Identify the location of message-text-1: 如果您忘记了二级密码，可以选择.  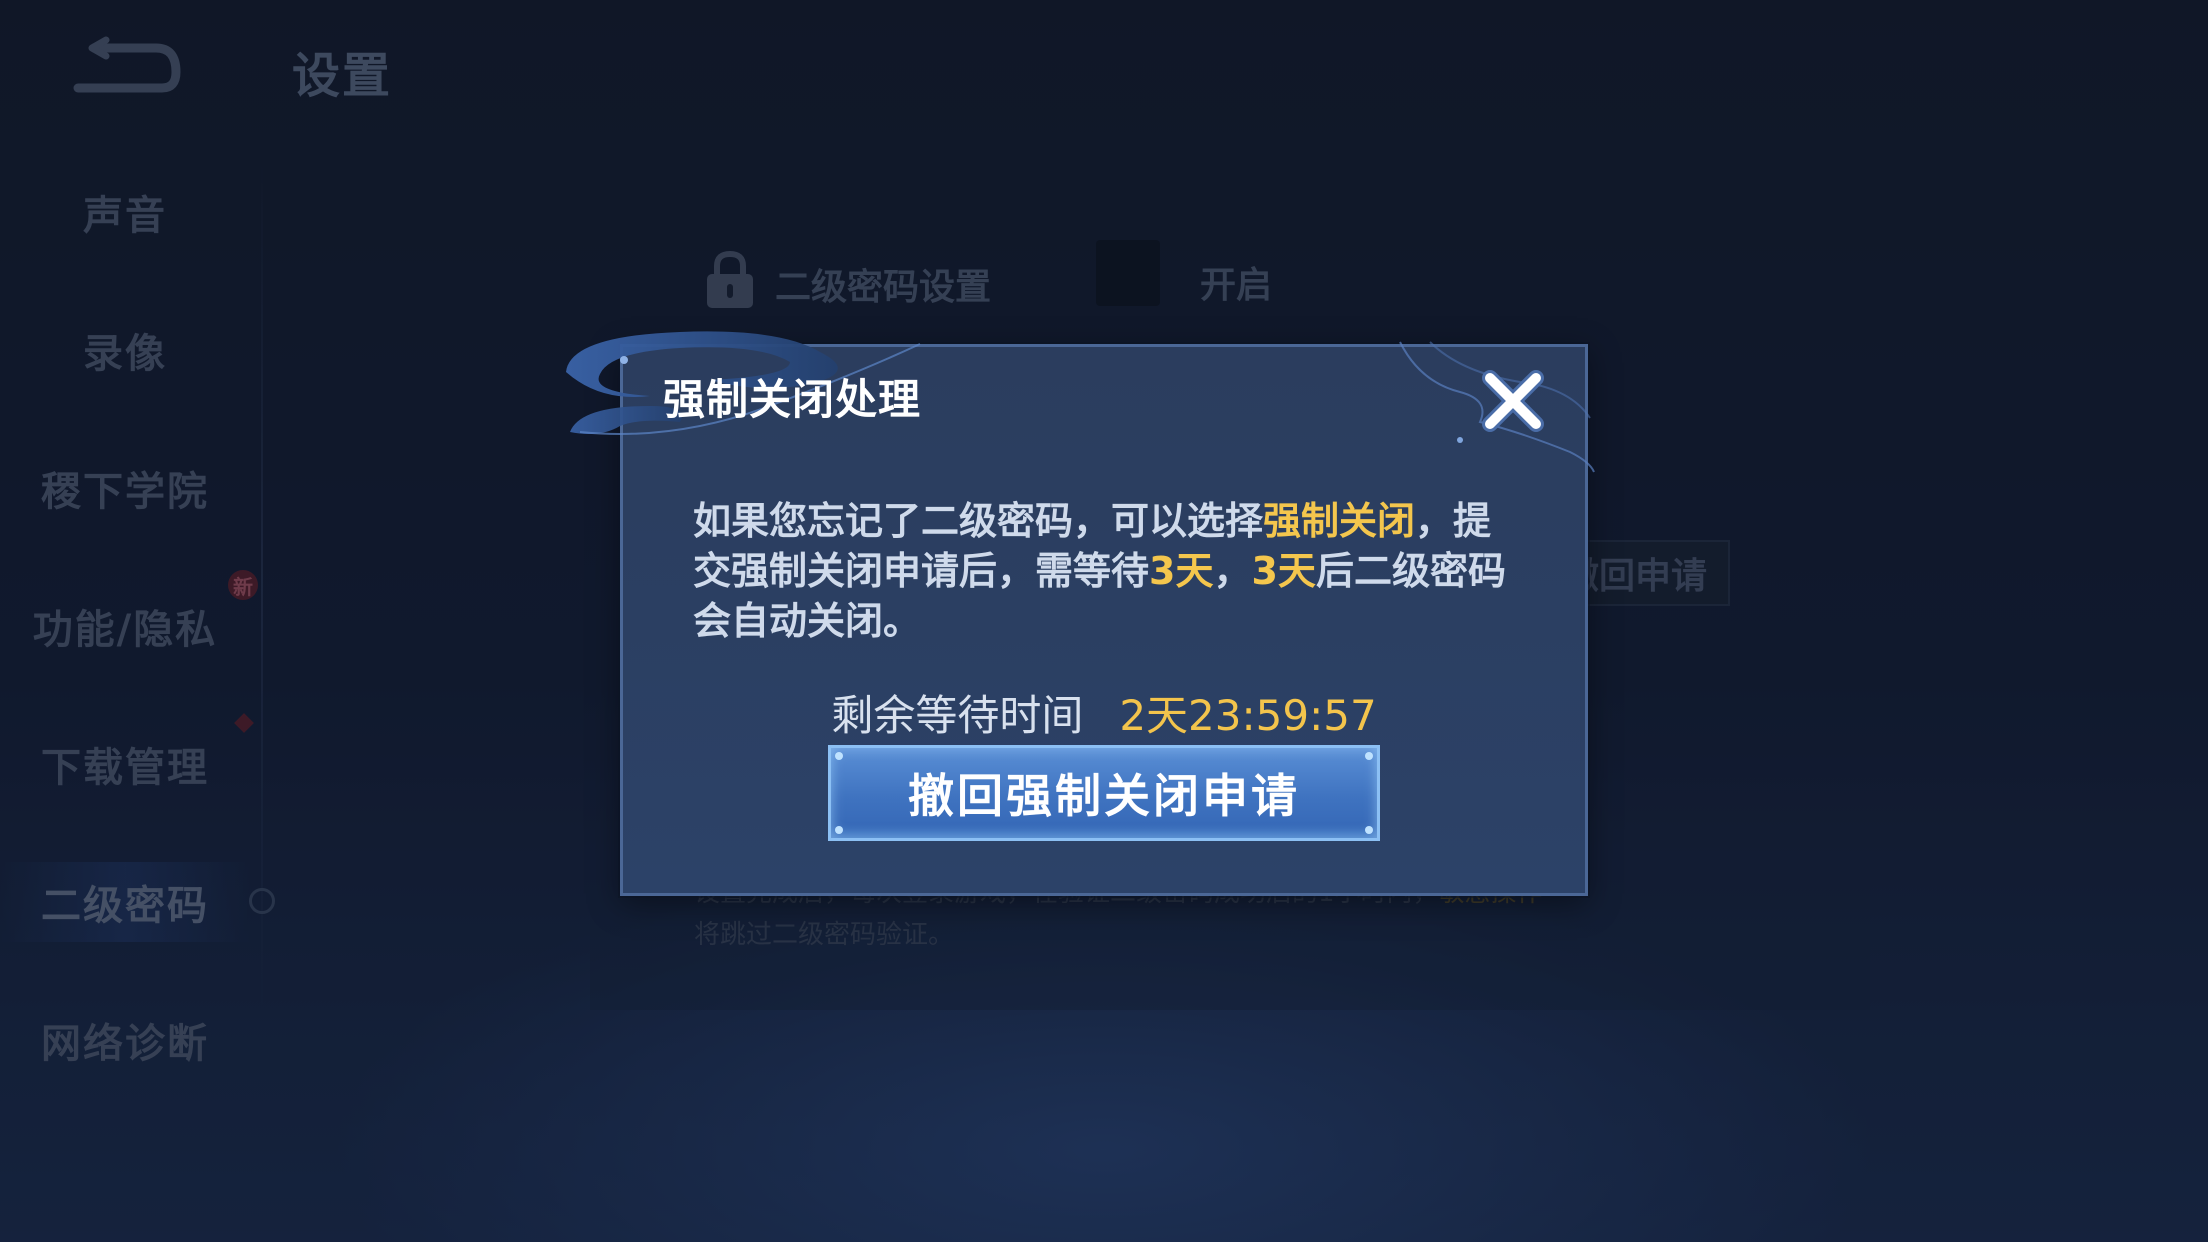
(978, 521).